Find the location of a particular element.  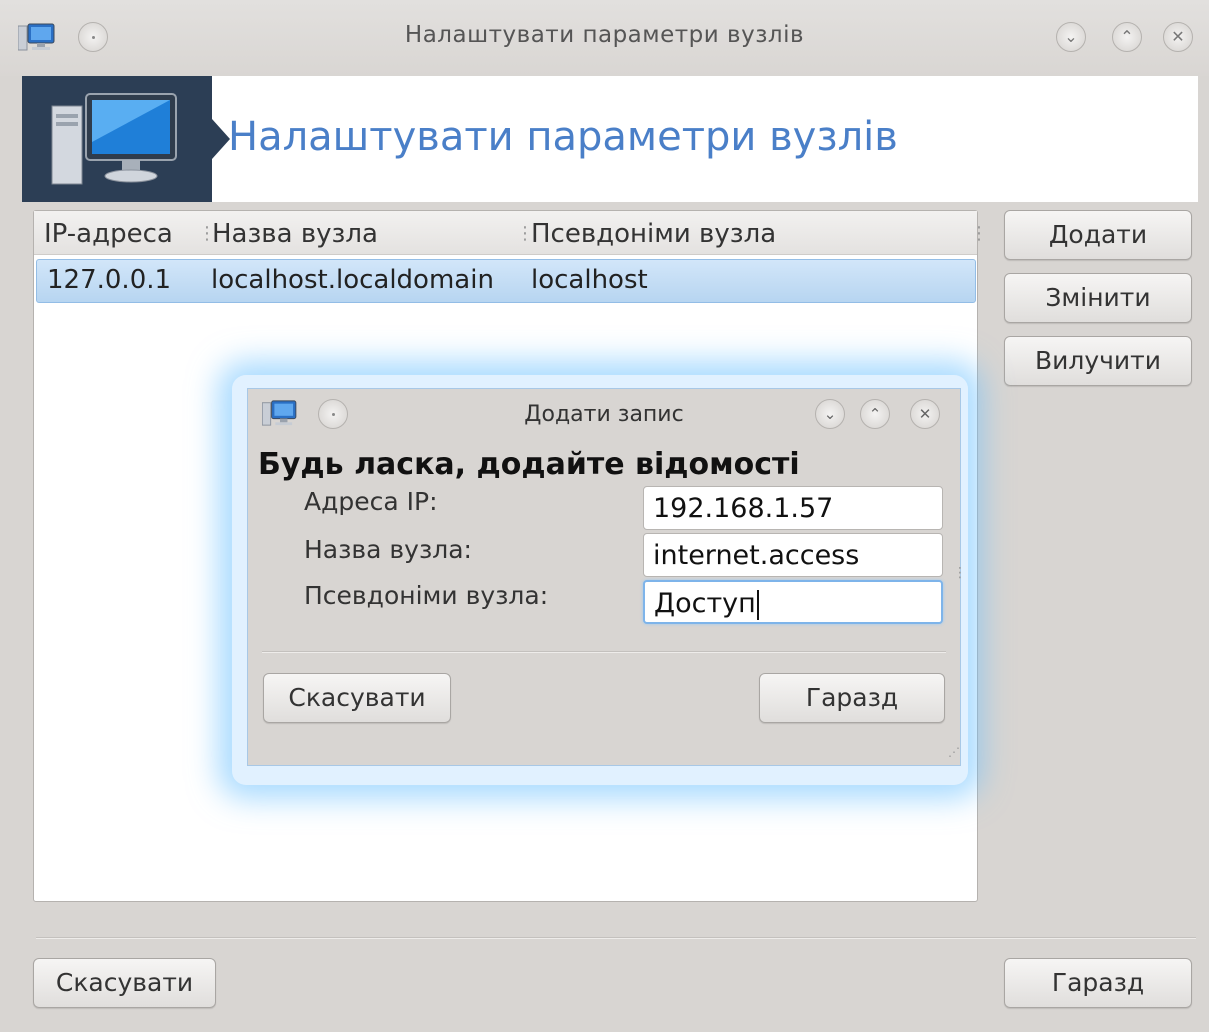

alias-field: Доступ is located at coordinates (793, 602).